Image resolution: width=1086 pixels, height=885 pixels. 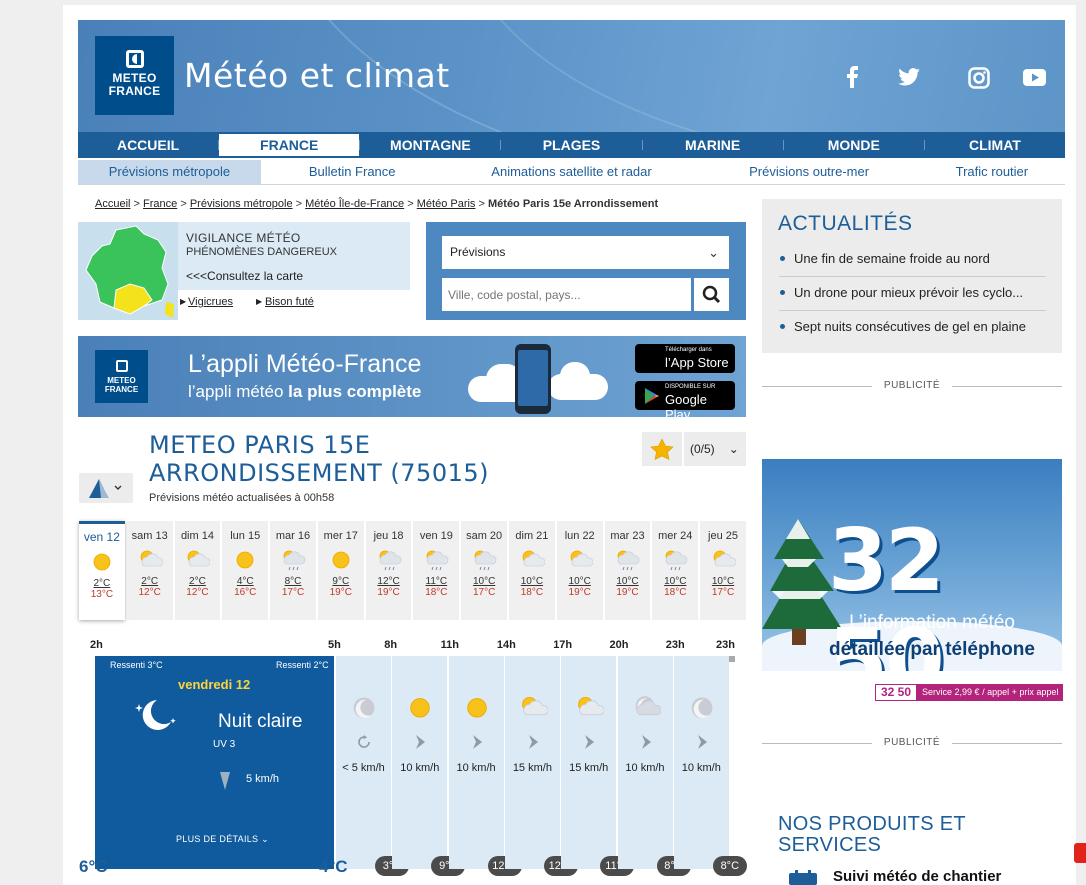 What do you see at coordinates (245, 536) in the screenshot?
I see `day-name: lun 15` at bounding box center [245, 536].